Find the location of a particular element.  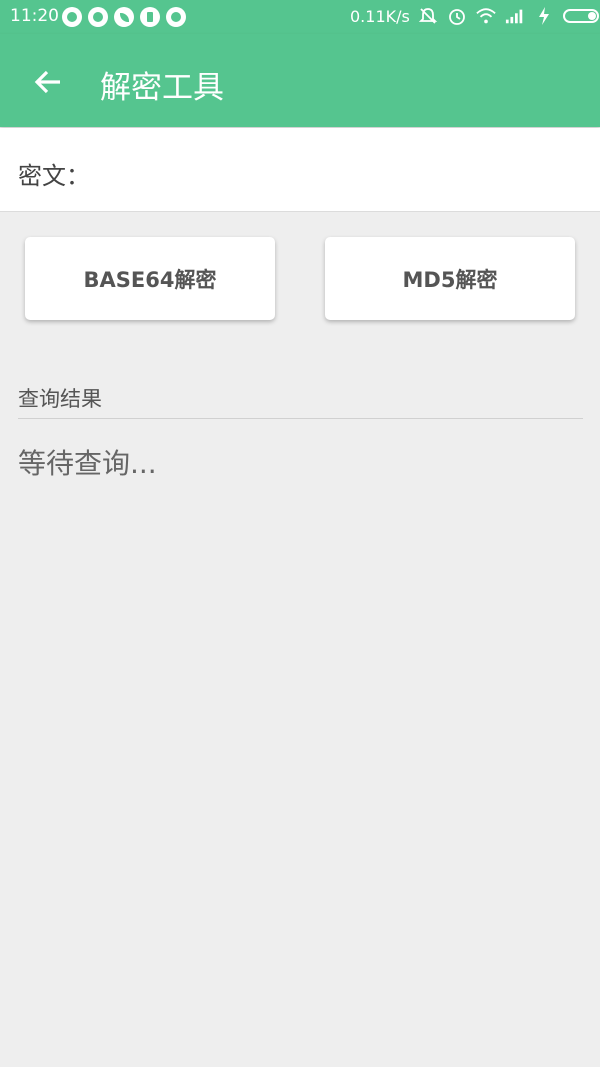

app-bar: 解密工具 is located at coordinates (300, 80).